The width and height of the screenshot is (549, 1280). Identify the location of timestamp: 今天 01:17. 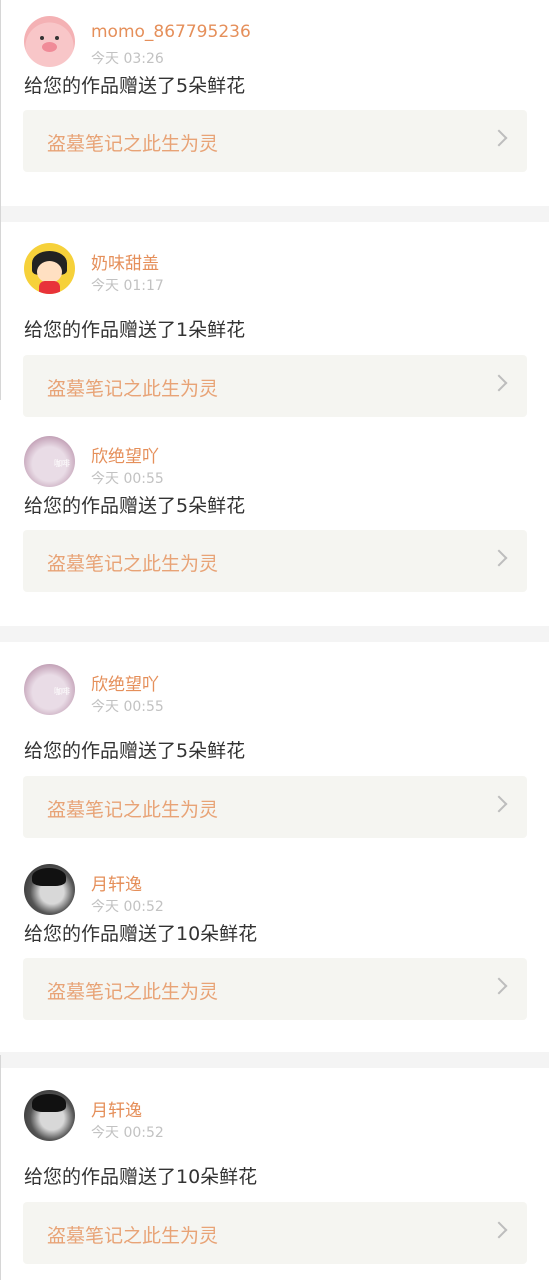
(127, 286).